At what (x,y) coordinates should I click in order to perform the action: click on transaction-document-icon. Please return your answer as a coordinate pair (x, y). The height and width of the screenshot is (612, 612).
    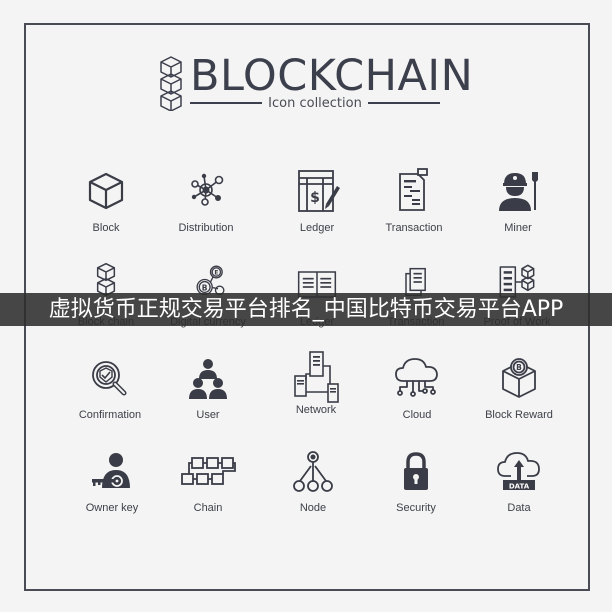
    Looking at the image, I should click on (413, 189).